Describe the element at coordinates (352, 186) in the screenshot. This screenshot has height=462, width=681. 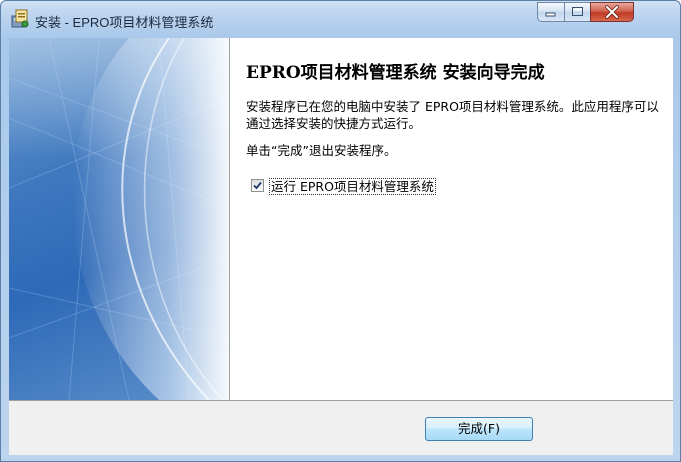
I see `run-app-checkbox-label: 运行 EPRO项目材料管理系统` at that location.